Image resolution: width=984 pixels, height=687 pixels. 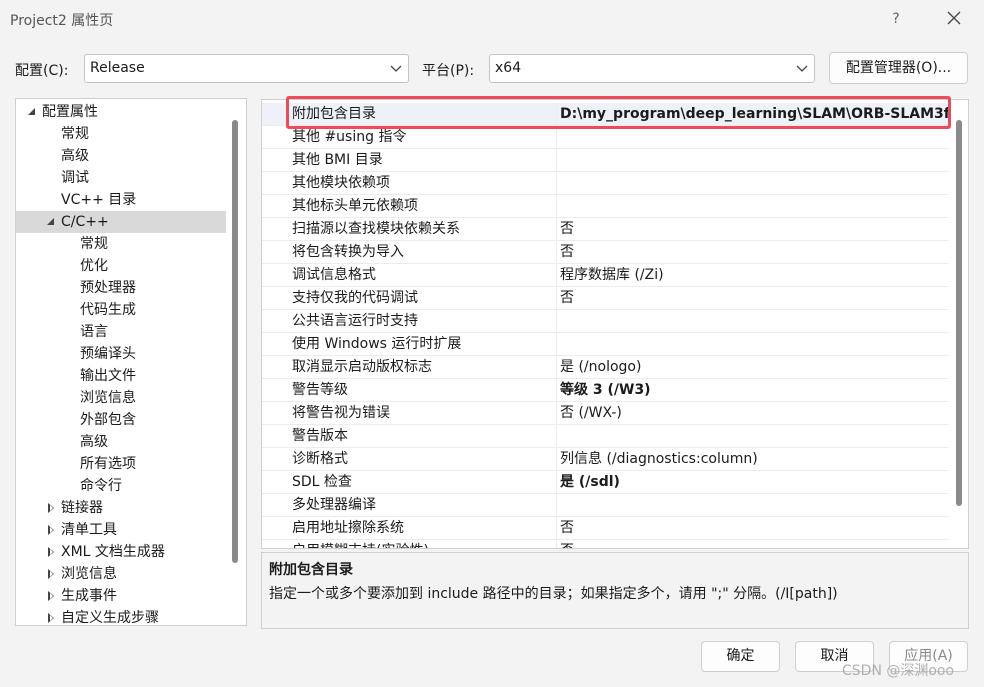 I want to click on property-row: 其他标头单元依赖项, so click(x=605, y=206).